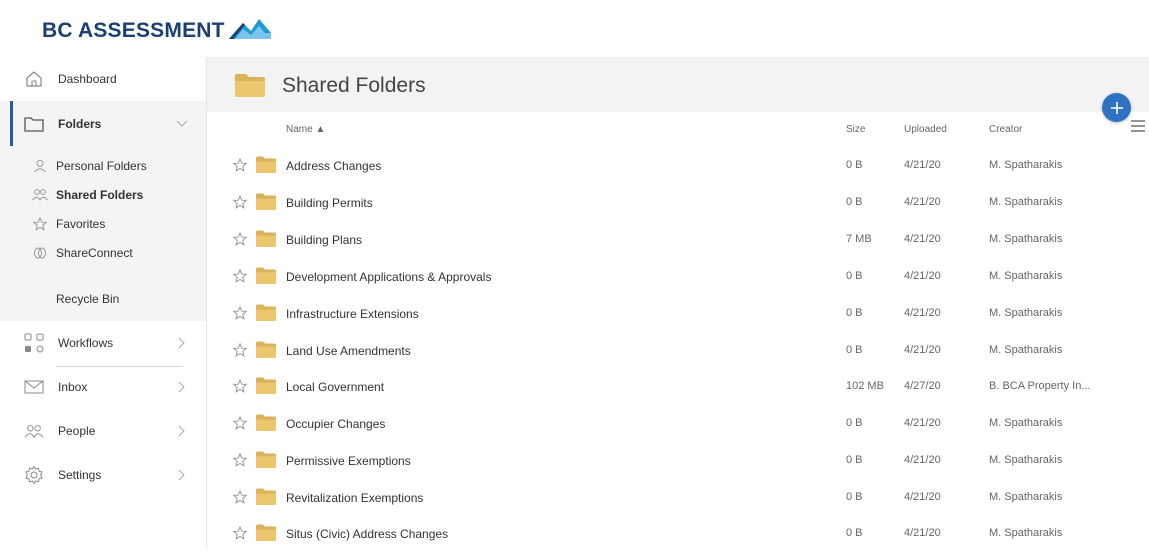 Image resolution: width=1149 pixels, height=553 pixels. What do you see at coordinates (11, 123) in the screenshot?
I see `active-indicator` at bounding box center [11, 123].